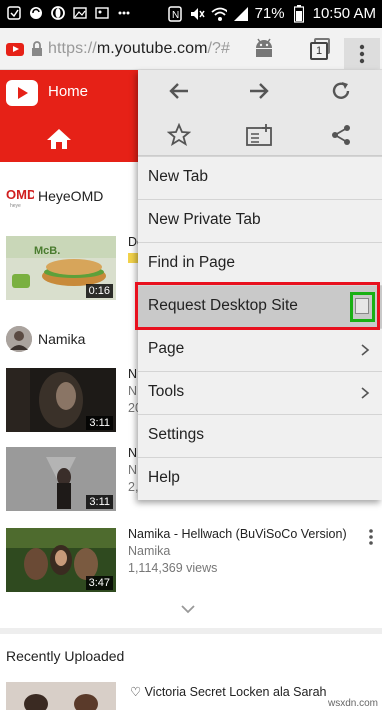 The height and width of the screenshot is (710, 382). What do you see at coordinates (237, 534) in the screenshot?
I see `video-title: Namika - Hellwach (BuViSoCo Version)` at bounding box center [237, 534].